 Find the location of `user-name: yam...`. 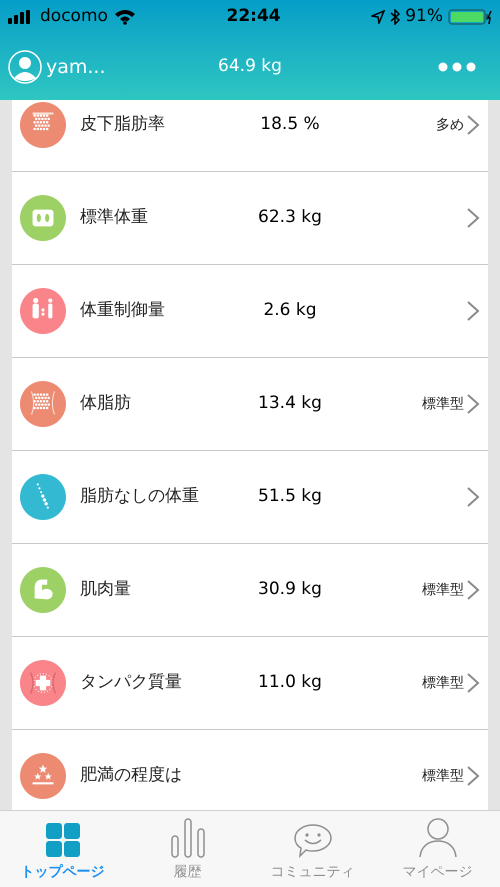

user-name: yam... is located at coordinates (76, 67).